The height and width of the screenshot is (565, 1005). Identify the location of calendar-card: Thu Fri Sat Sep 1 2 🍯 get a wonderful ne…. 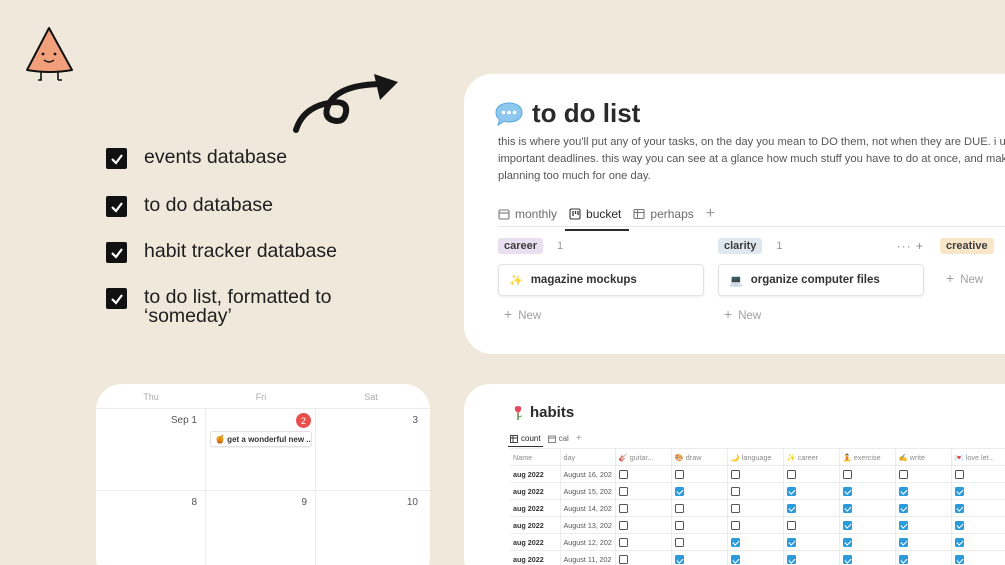
(263, 474).